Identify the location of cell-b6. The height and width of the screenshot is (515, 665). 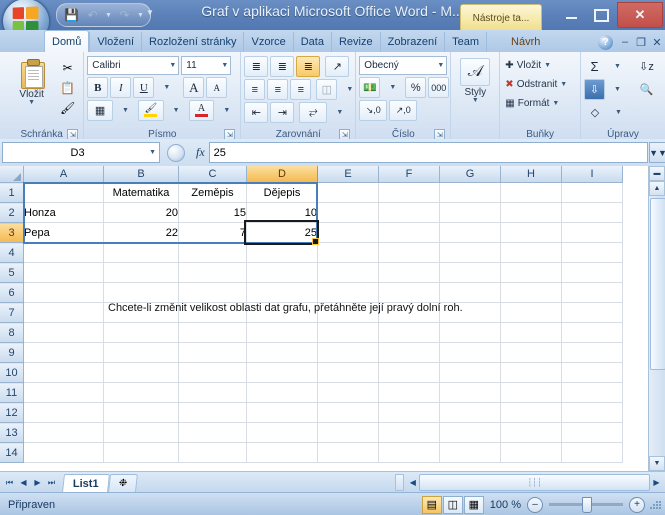
(141, 292).